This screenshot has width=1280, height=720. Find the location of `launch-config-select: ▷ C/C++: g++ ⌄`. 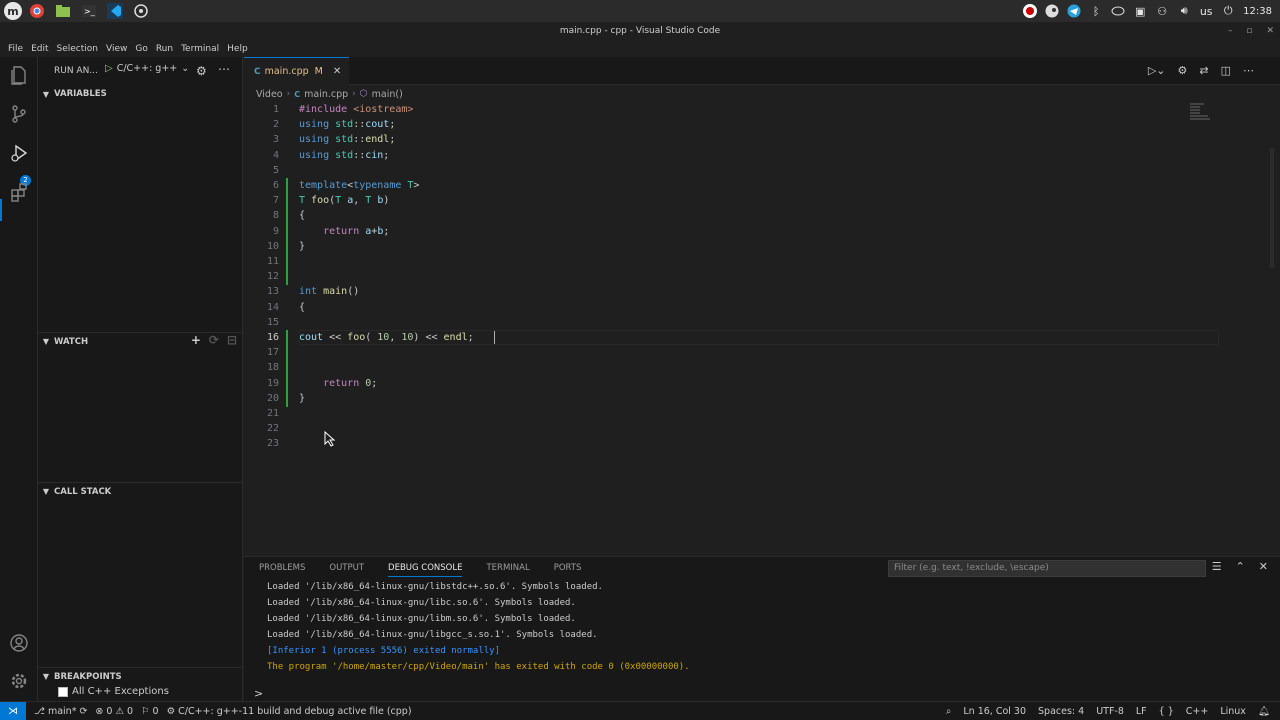

launch-config-select: ▷ C/C++: g++ ⌄ is located at coordinates (147, 68).